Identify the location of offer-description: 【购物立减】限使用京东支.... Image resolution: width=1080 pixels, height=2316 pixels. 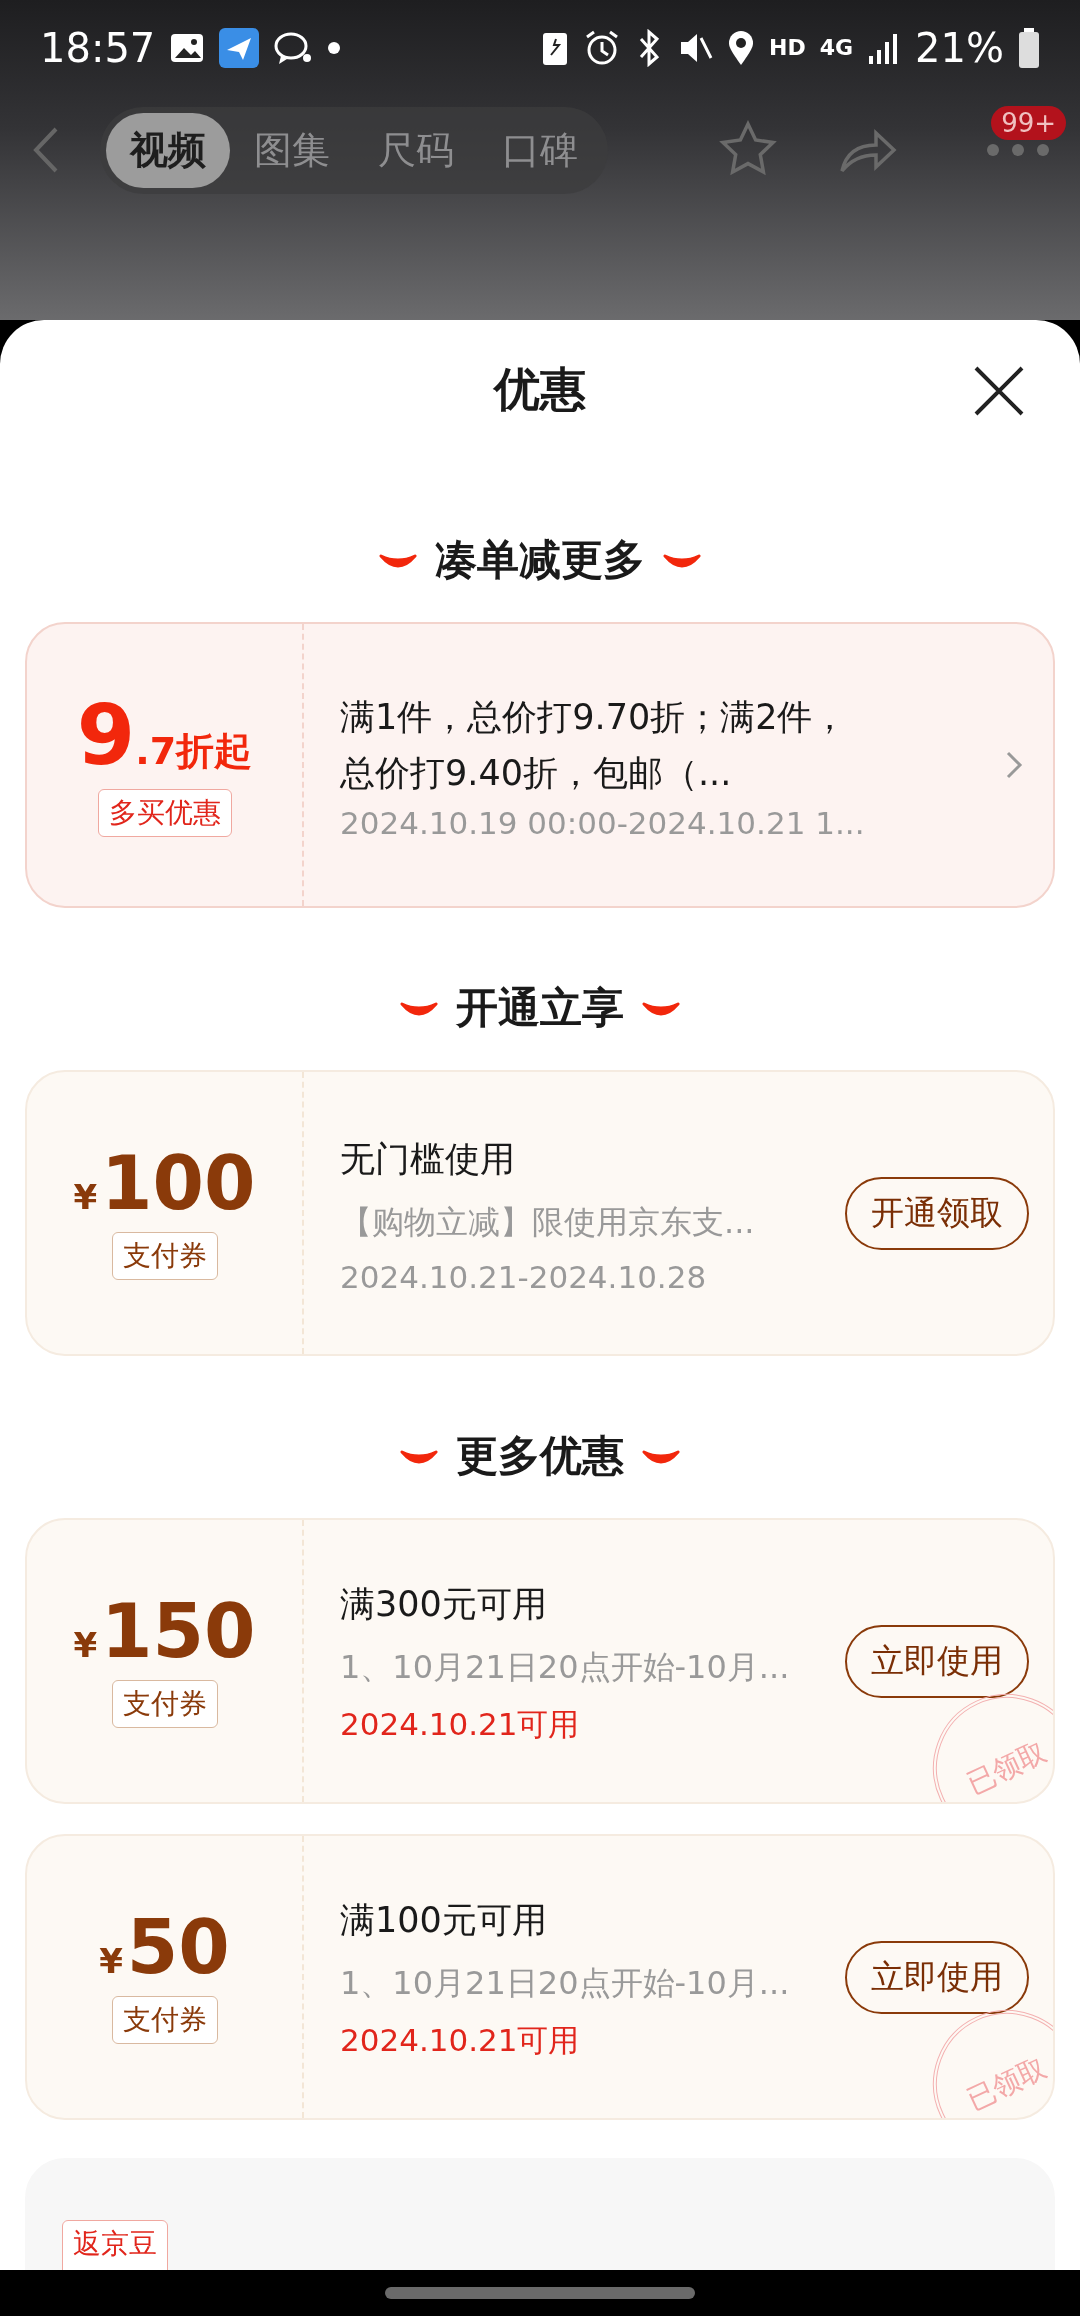
(548, 1222).